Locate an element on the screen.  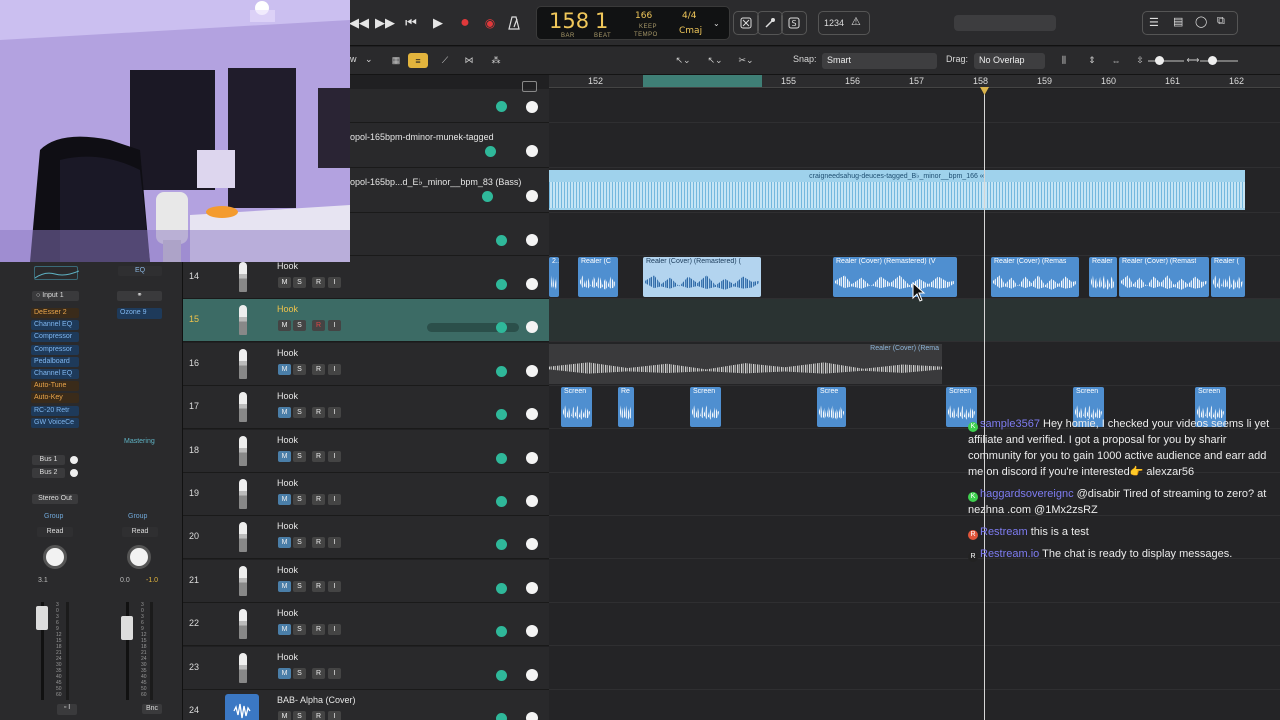
go-to-start-button: ⏮ is located at coordinates (411, 23).